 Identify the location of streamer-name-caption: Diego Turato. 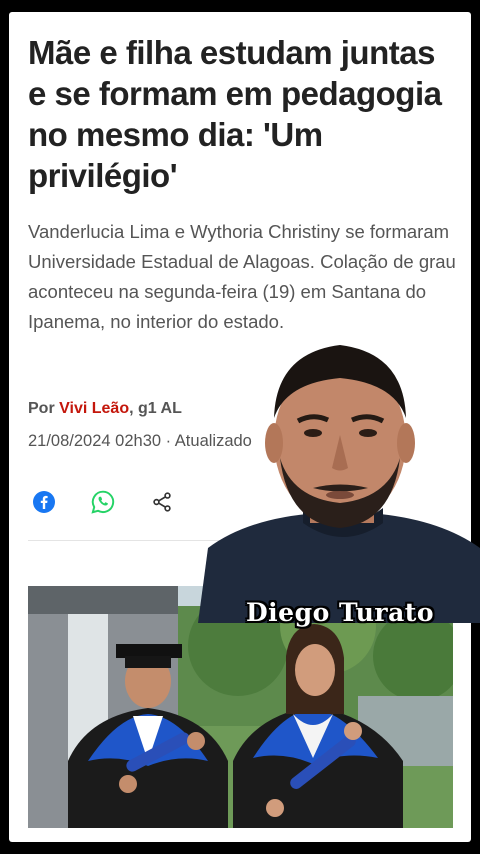
(340, 612).